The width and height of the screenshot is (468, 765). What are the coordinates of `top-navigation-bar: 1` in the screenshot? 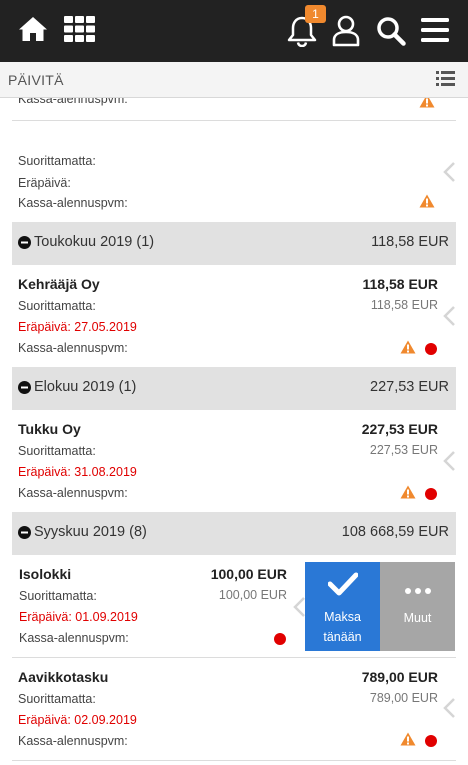 It's located at (234, 31).